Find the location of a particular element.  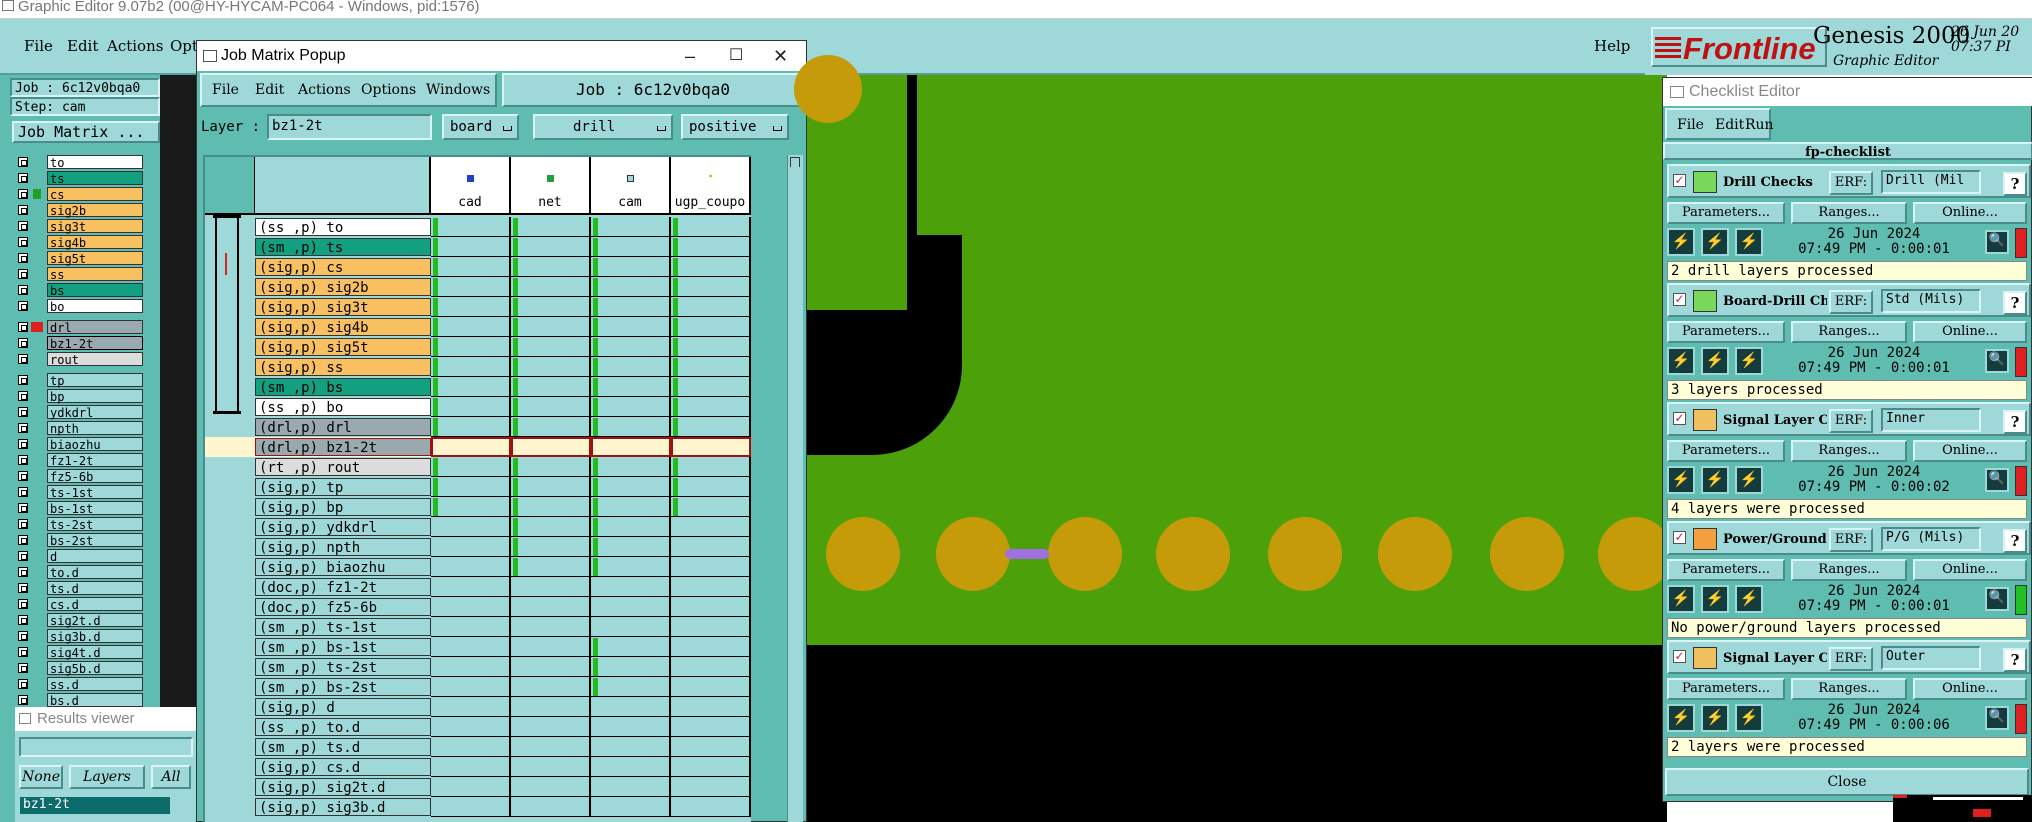

matrix-layer-name: (sig,p) bp is located at coordinates (343, 507).